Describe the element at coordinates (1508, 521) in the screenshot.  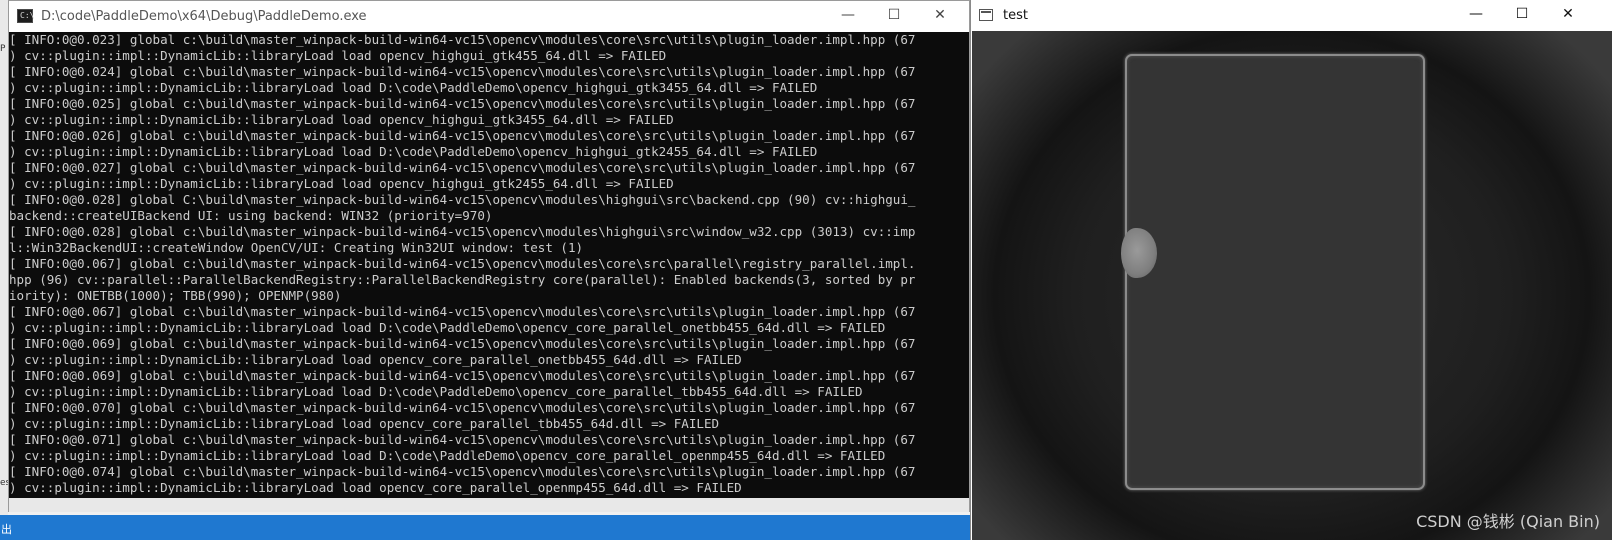
I see `watermark: CSDN @钱彬 (Qian Bin)` at that location.